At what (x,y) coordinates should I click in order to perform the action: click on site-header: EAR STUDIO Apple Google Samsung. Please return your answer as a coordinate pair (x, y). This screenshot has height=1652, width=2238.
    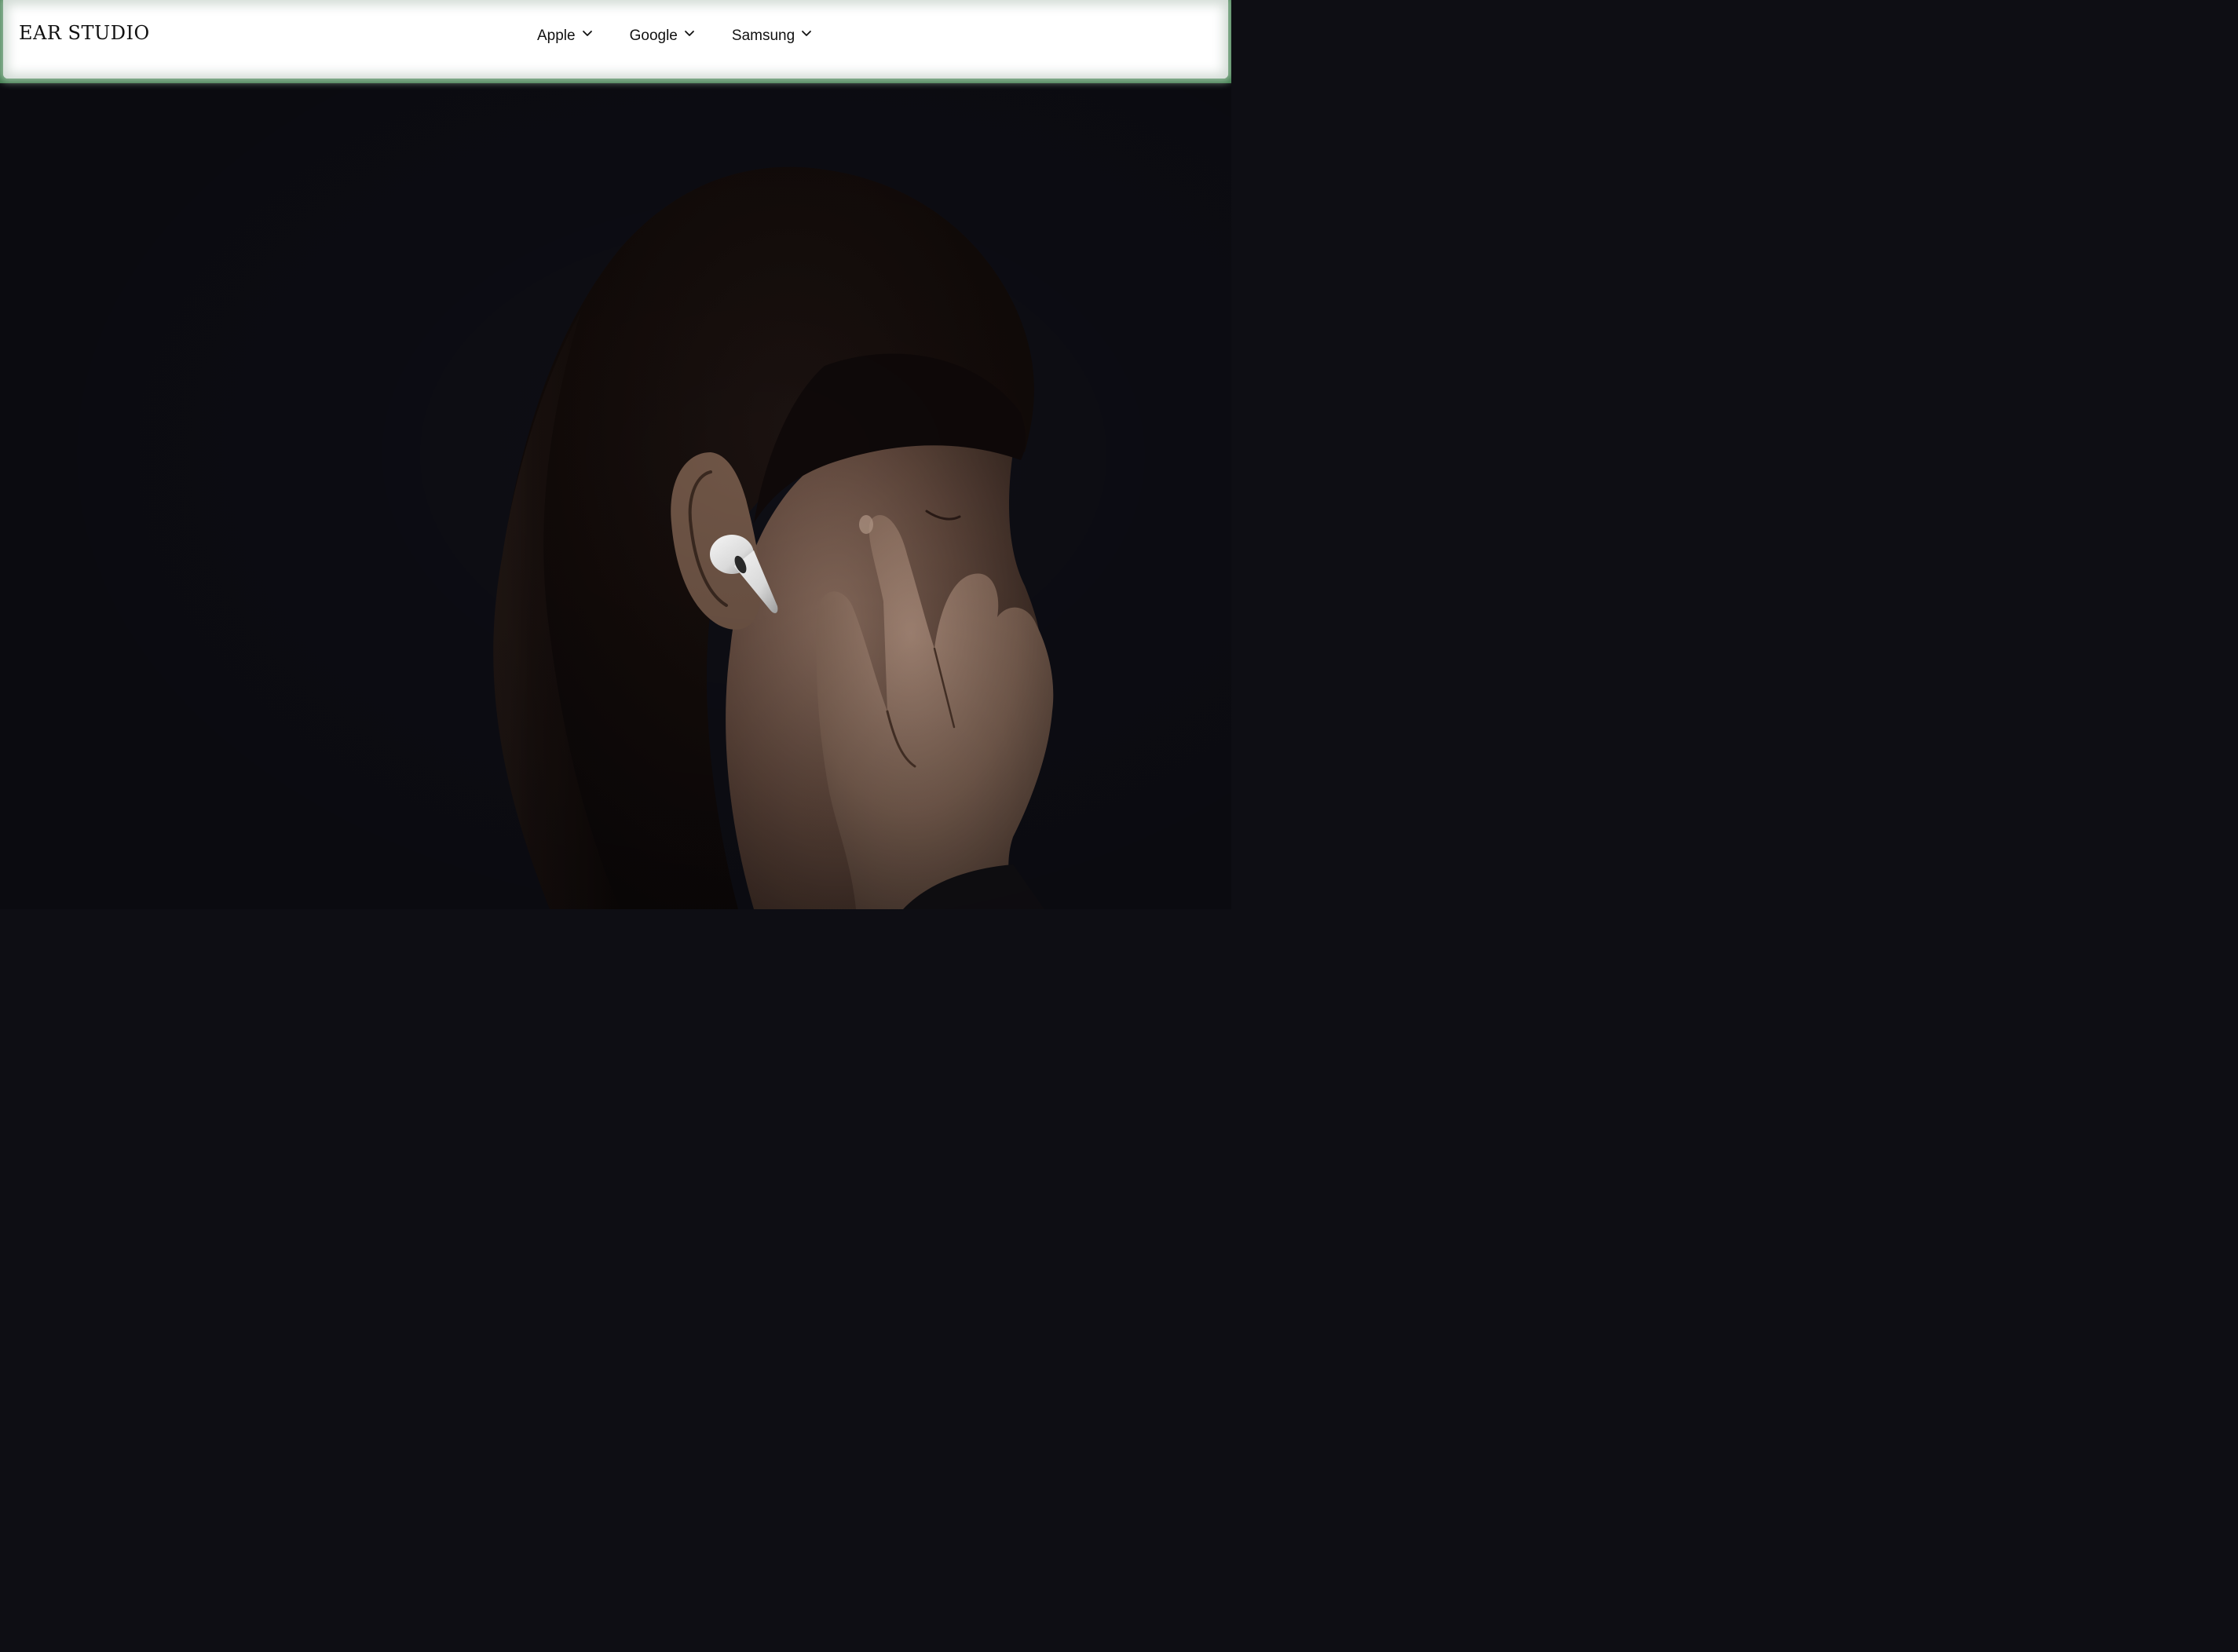
    Looking at the image, I should click on (615, 41).